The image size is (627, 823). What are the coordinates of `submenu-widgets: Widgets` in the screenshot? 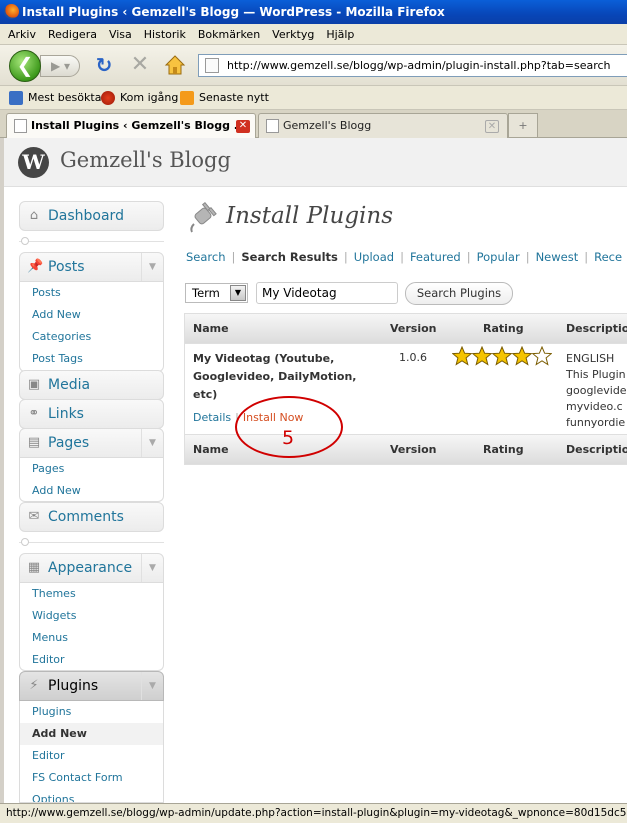 It's located at (91, 616).